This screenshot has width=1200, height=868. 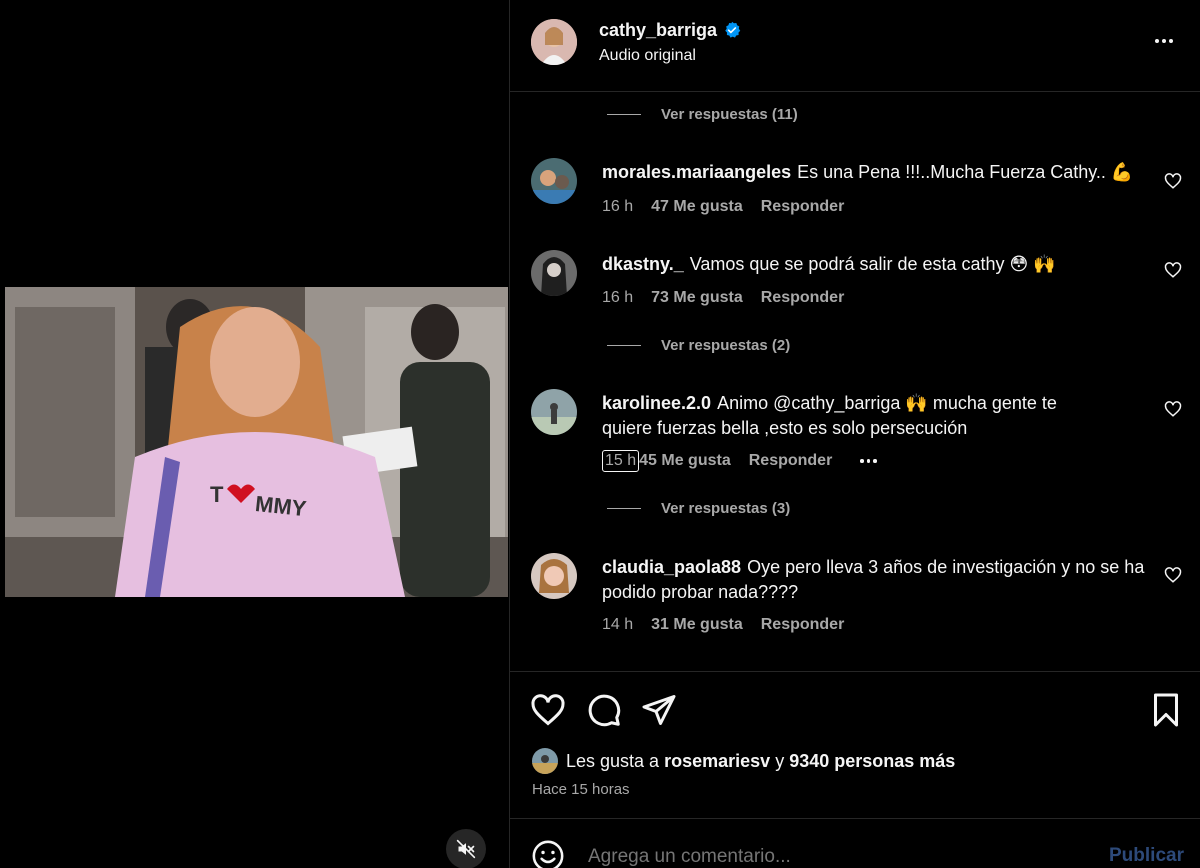 I want to click on comment-text: Es una Pena !!!..Mucha Fuerza Cathy.. 💪, so click(x=965, y=172).